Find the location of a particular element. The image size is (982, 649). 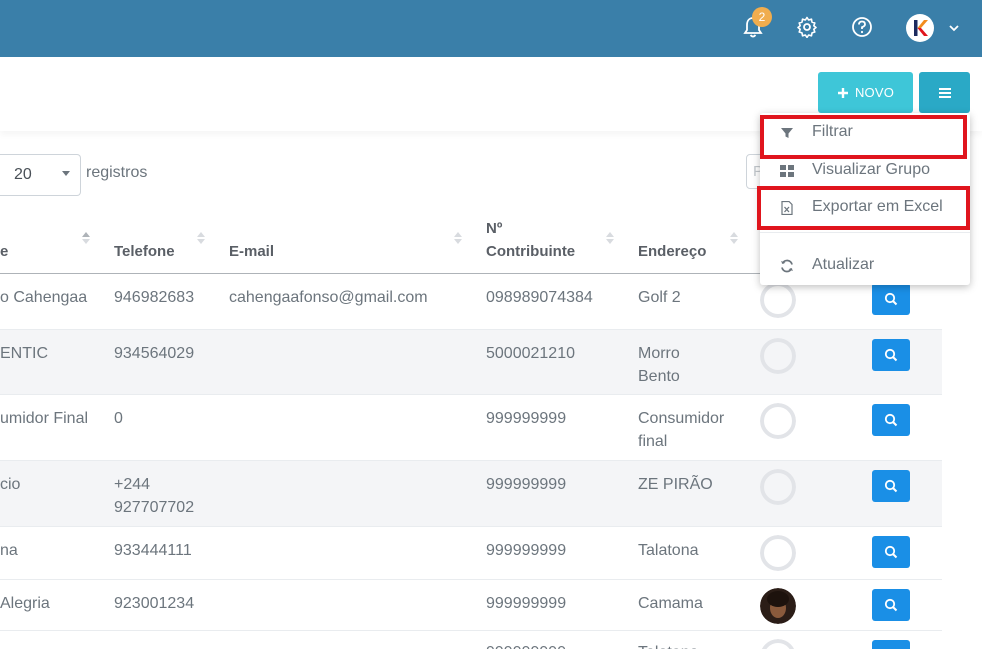

novo-button: NOVO is located at coordinates (865, 92).